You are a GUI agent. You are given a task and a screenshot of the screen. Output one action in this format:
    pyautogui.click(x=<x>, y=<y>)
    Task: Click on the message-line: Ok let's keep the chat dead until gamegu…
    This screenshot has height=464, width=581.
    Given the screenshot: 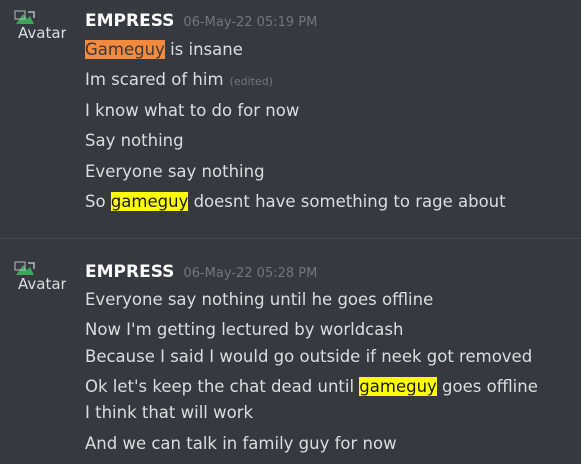 What is the action you would take?
    pyautogui.click(x=311, y=386)
    